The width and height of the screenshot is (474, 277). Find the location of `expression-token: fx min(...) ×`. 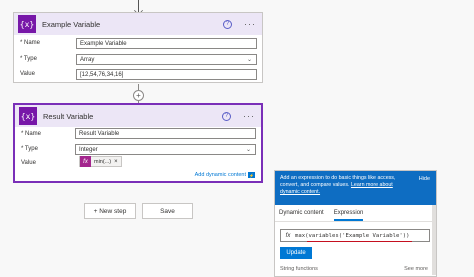

expression-token: fx min(...) × is located at coordinates (100, 161).